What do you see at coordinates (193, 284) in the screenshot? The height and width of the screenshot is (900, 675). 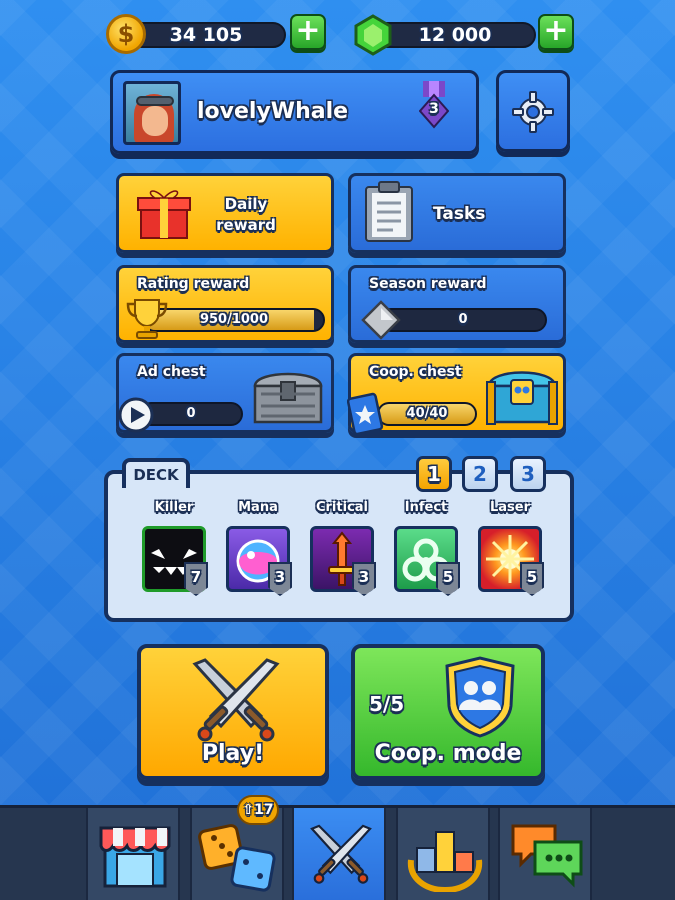 I see `rating-reward-title: Rating reward` at bounding box center [193, 284].